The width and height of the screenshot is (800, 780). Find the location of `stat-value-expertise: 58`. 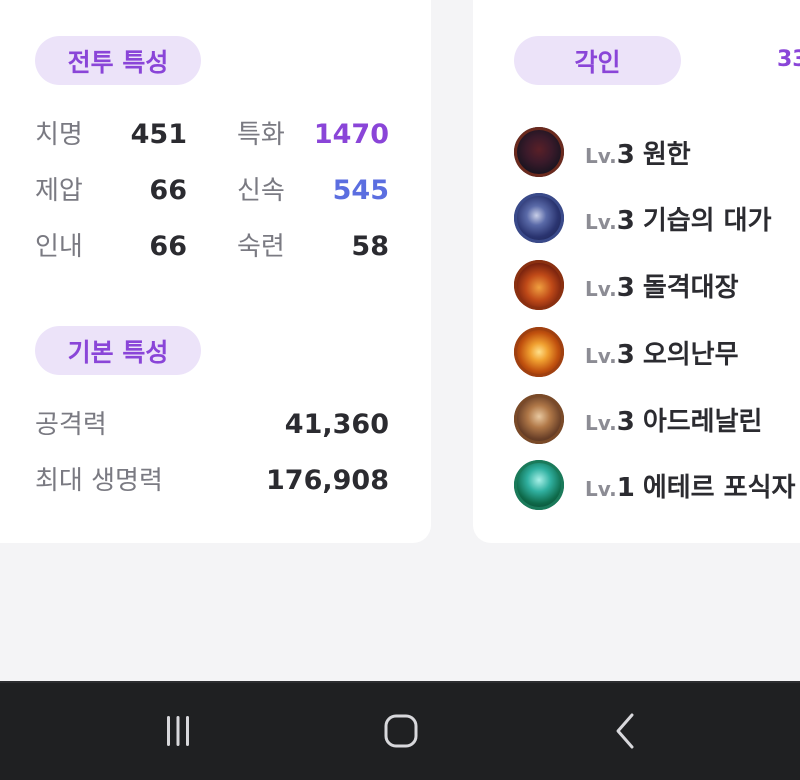

stat-value-expertise: 58 is located at coordinates (370, 246).